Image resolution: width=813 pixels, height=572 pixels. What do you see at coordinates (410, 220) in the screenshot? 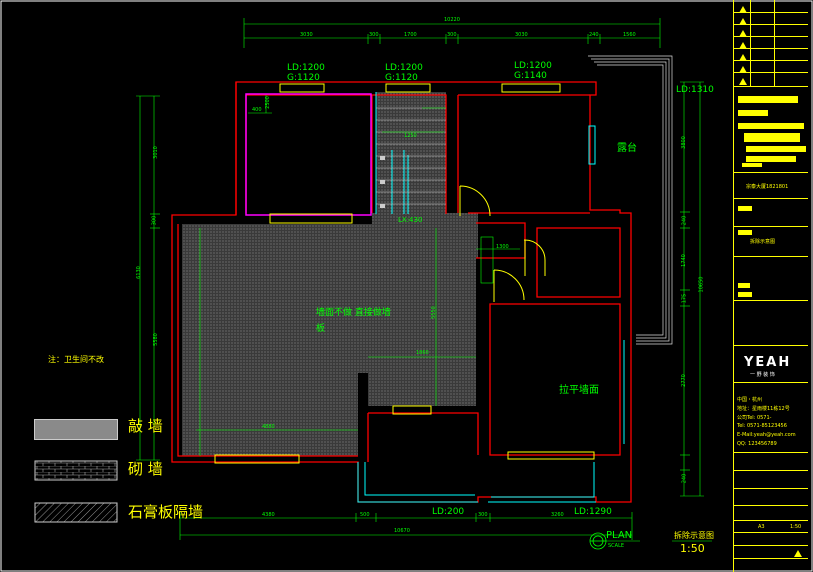
I see `door-lx: LX:430` at bounding box center [410, 220].